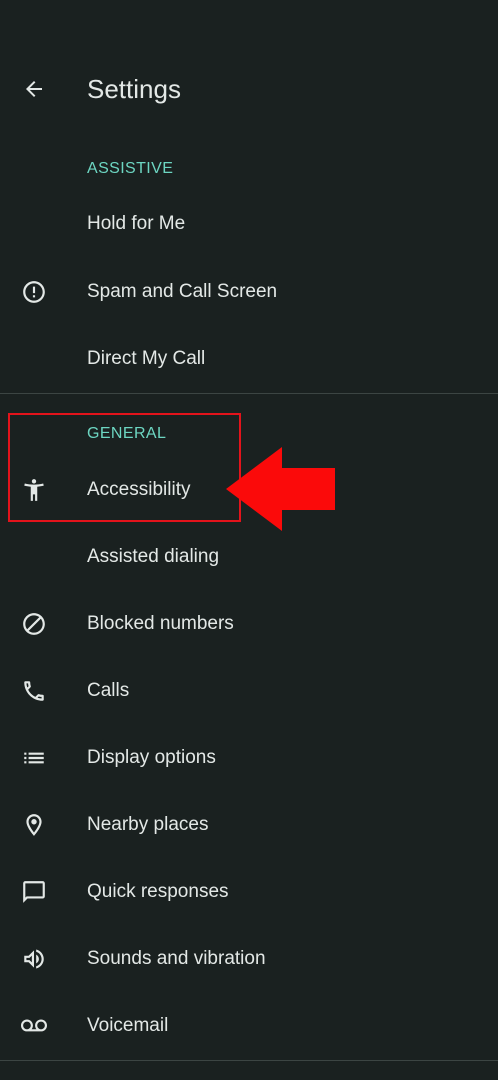  I want to click on settings-item-label: Spam and Call Screen, so click(182, 291).